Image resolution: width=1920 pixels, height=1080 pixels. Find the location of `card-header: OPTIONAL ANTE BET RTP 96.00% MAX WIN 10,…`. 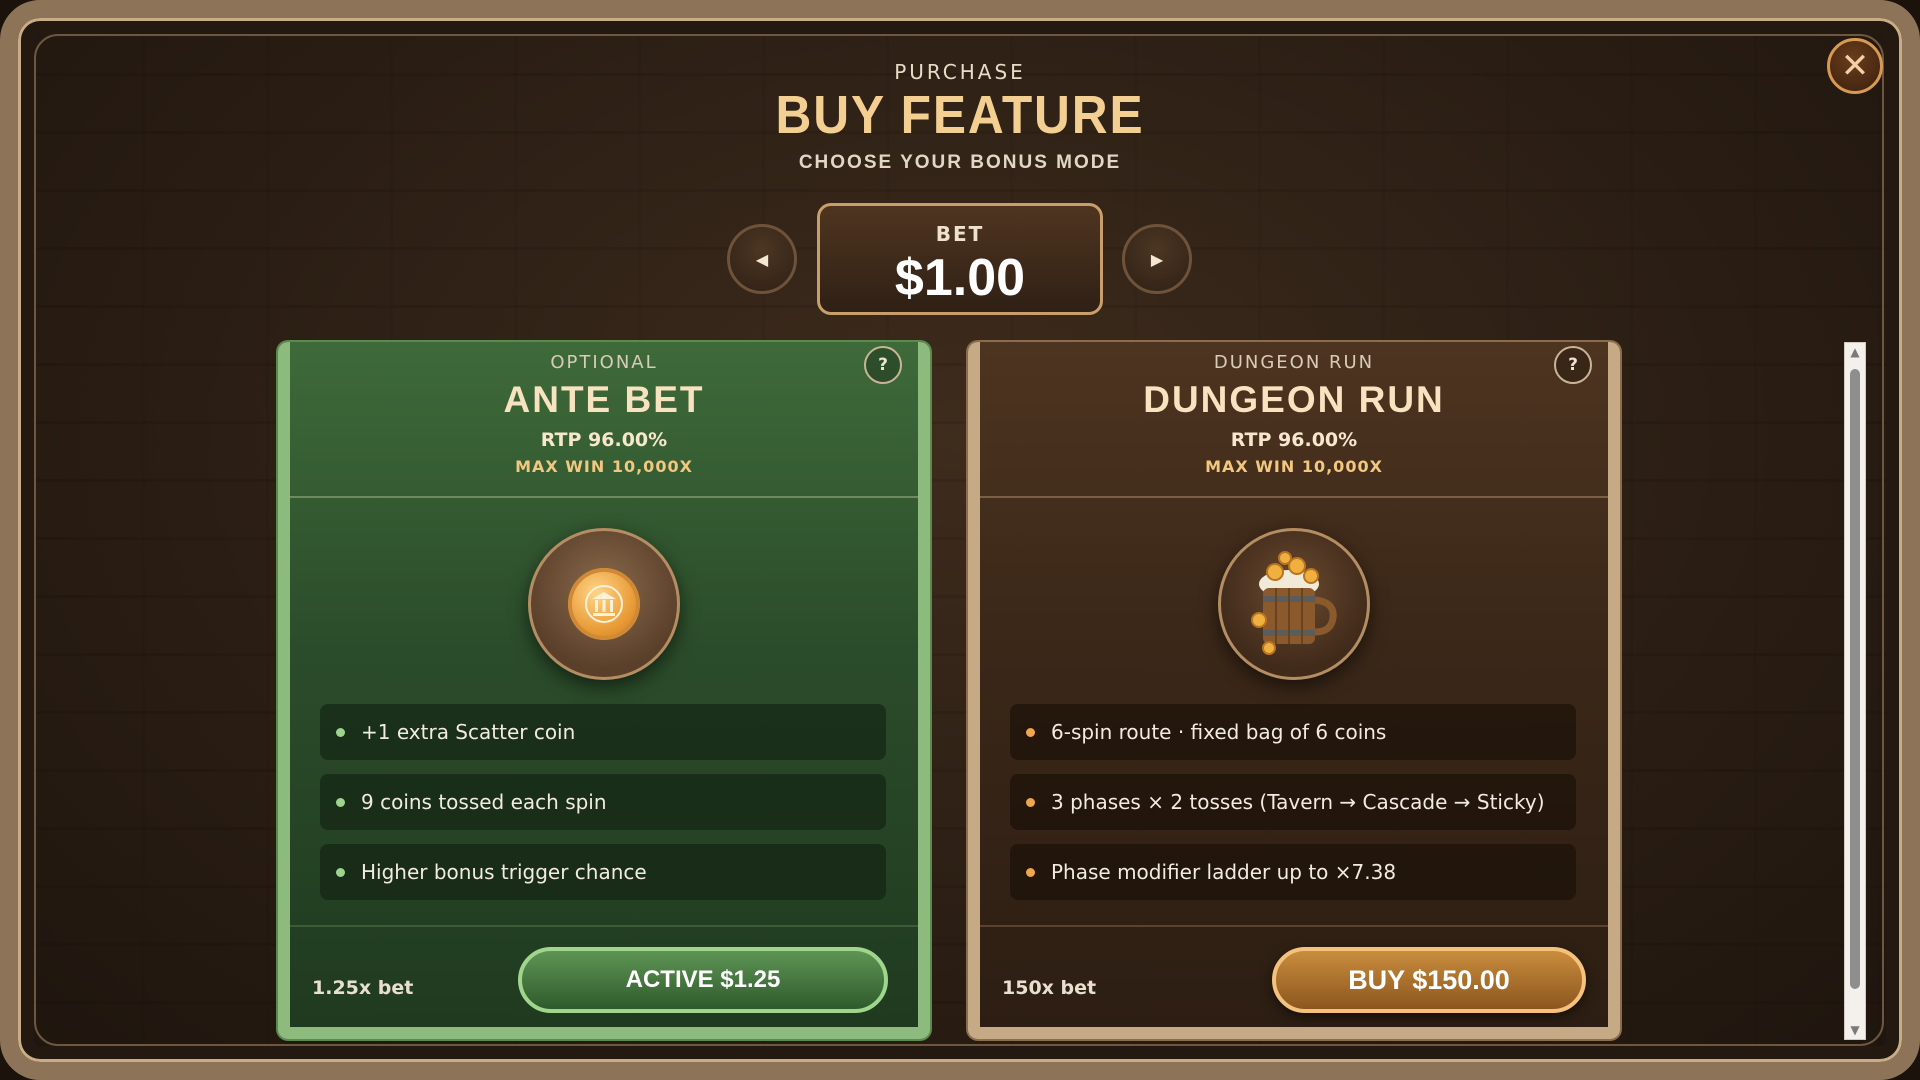

card-header: OPTIONAL ANTE BET RTP 96.00% MAX WIN 10,… is located at coordinates (604, 420).